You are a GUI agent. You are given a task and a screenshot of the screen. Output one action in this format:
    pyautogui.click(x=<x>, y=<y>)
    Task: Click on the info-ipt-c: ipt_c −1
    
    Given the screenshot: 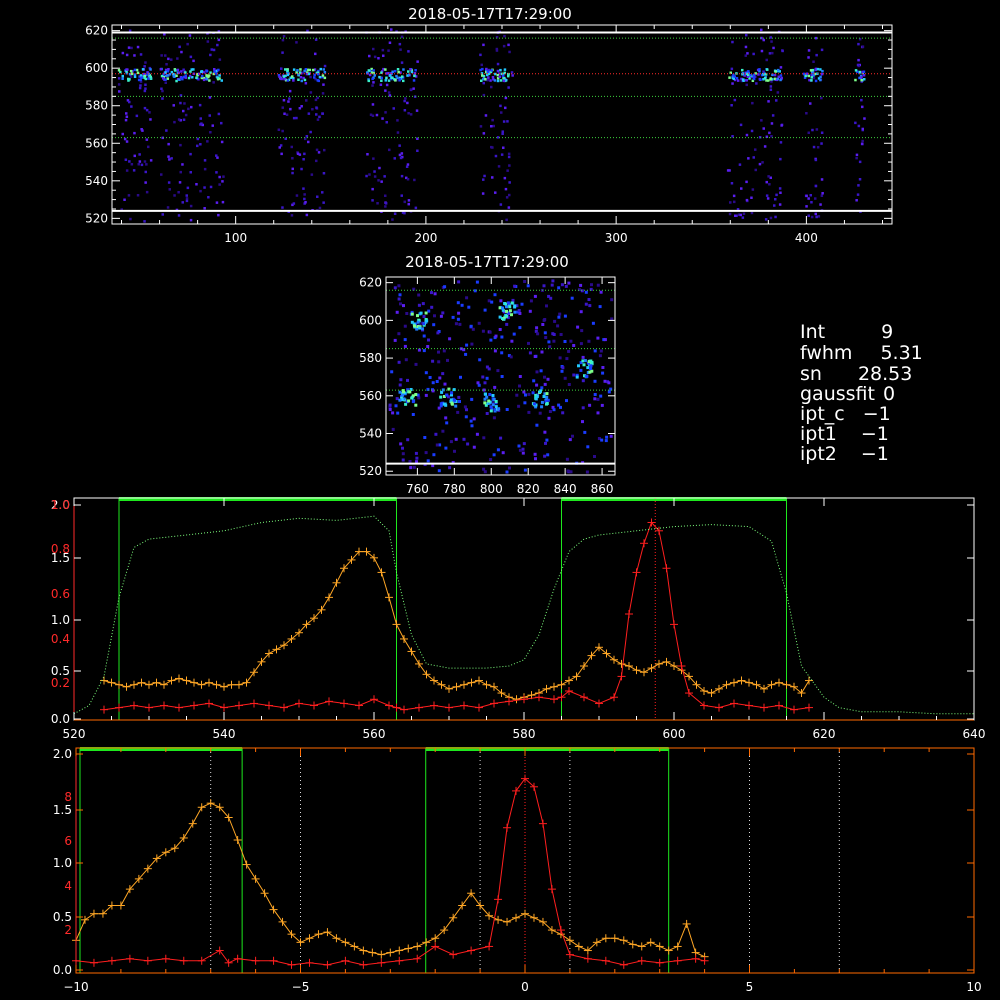 What is the action you would take?
    pyautogui.click(x=845, y=414)
    